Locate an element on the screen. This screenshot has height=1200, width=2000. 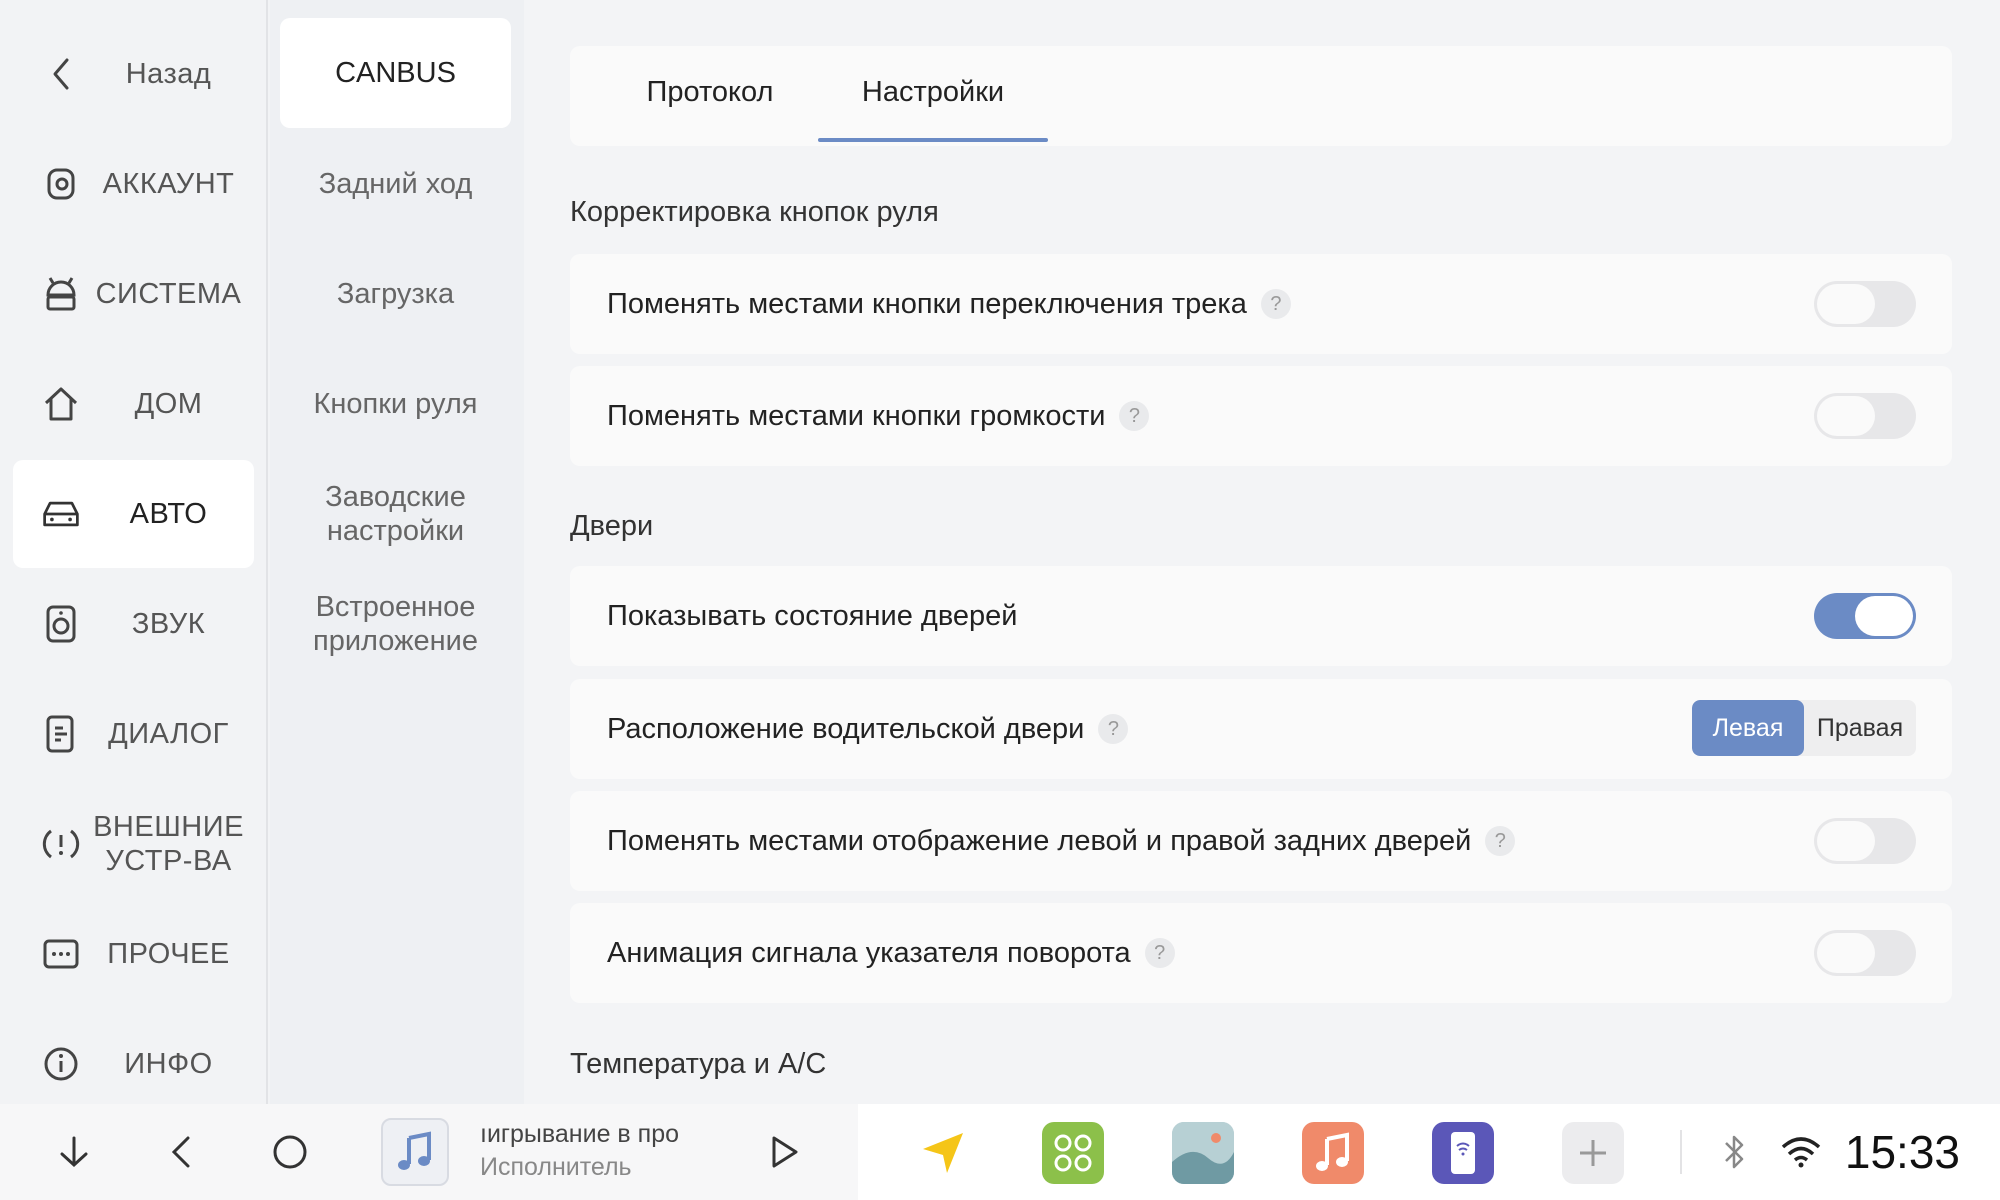
gallery-icon is located at coordinates (1203, 1153).